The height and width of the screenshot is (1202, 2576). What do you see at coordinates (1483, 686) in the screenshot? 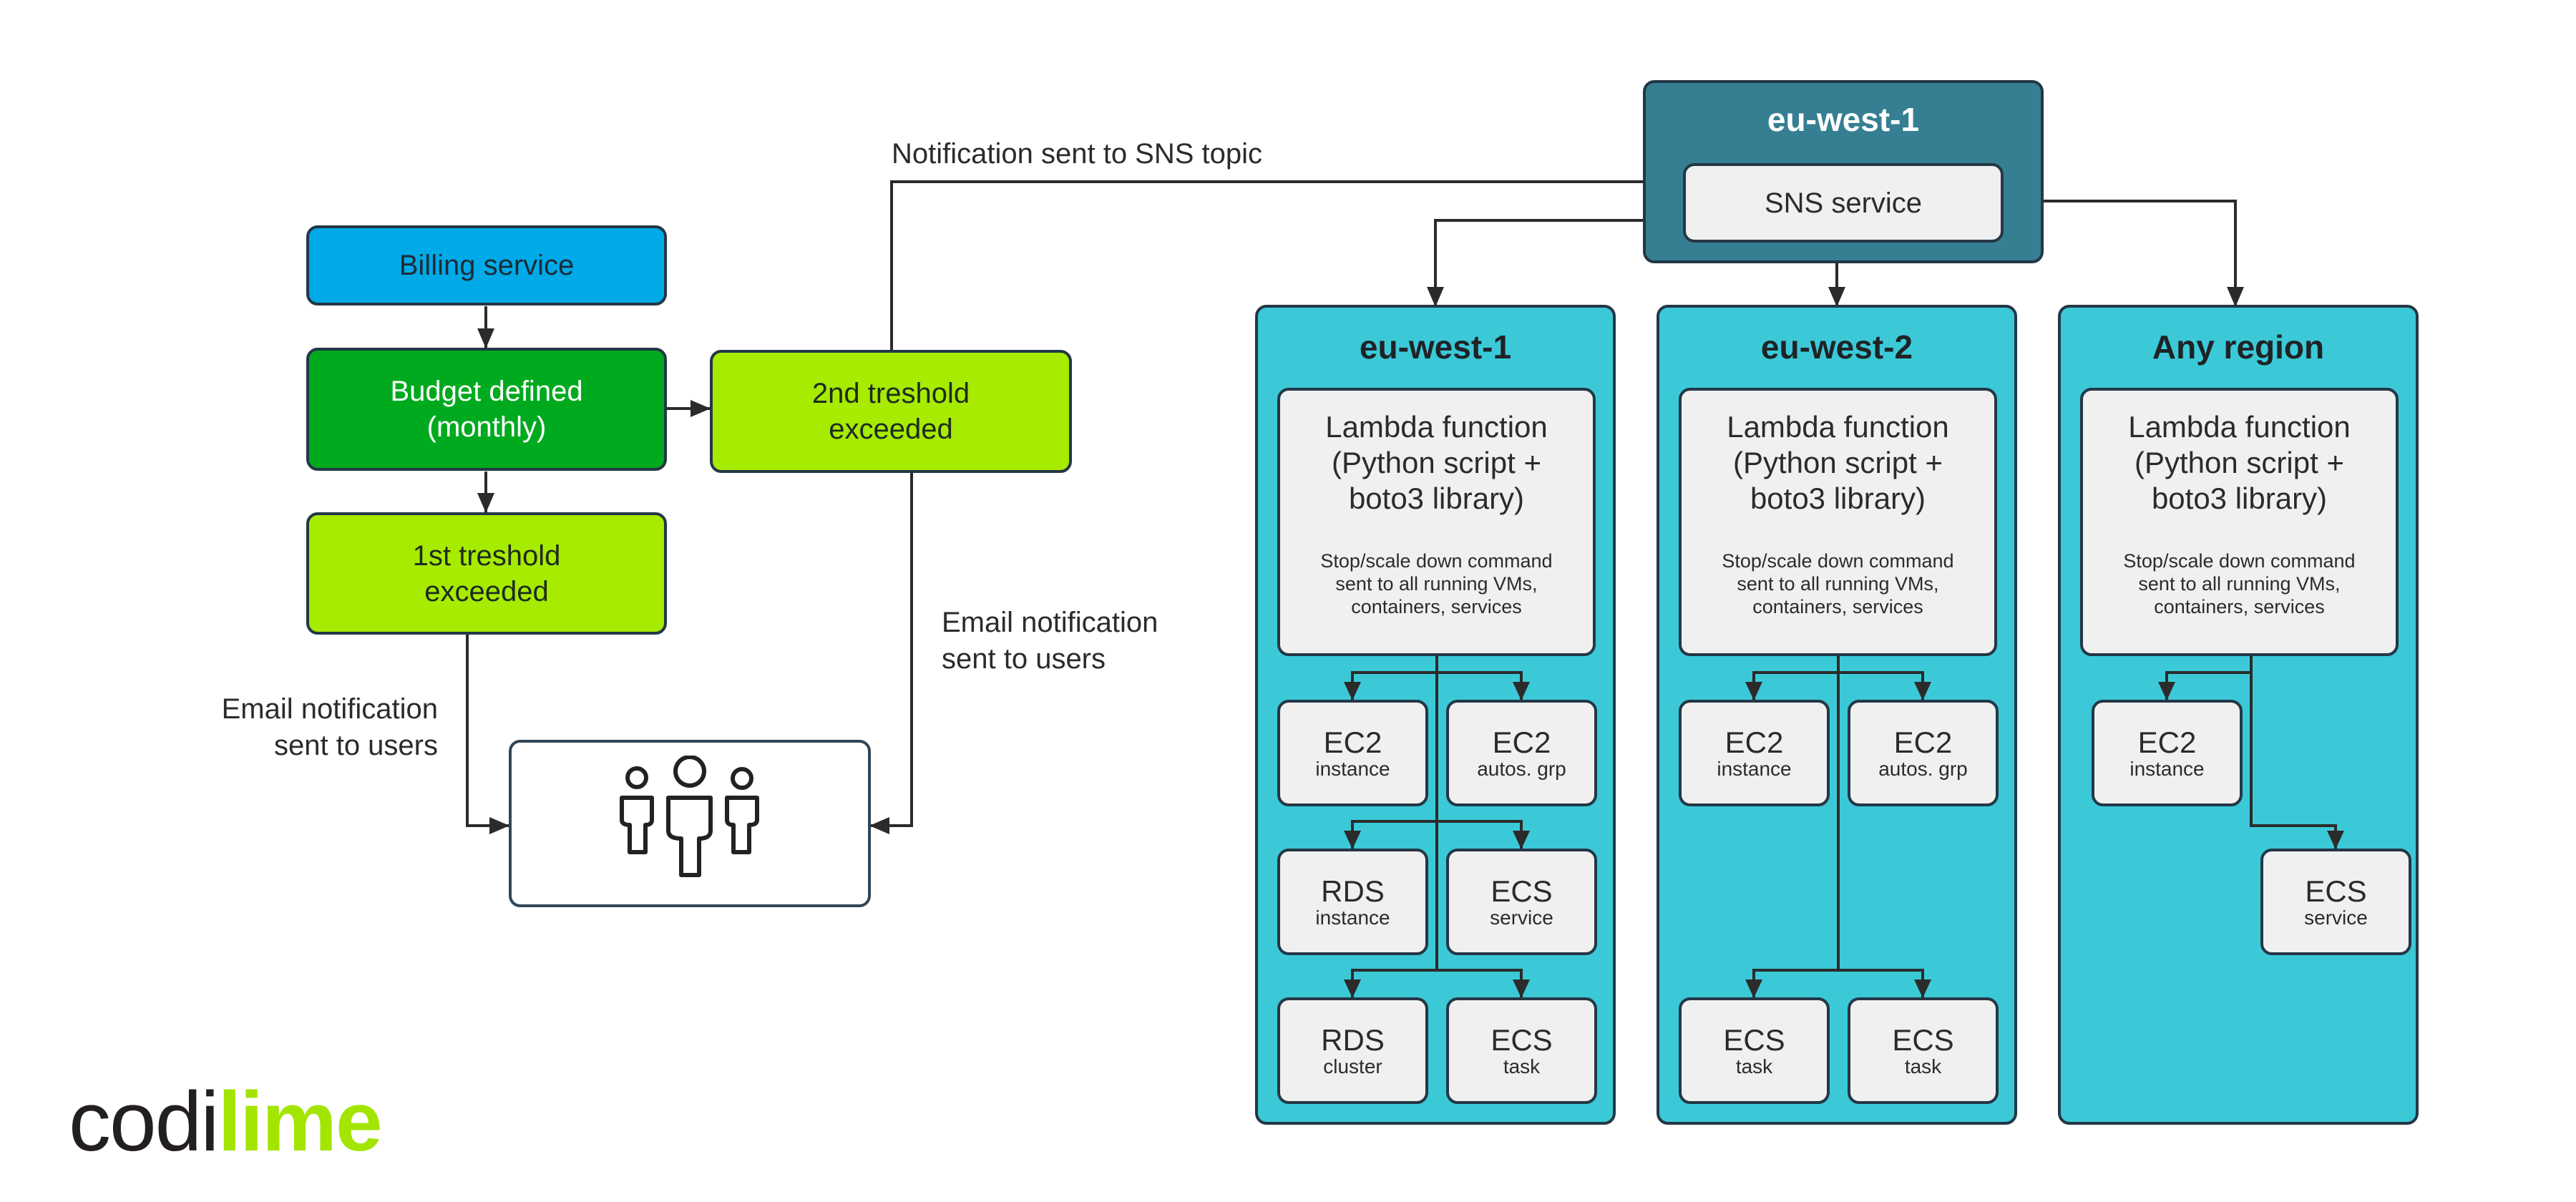
I see `arrow-lambda1-to-ec2-autos` at bounding box center [1483, 686].